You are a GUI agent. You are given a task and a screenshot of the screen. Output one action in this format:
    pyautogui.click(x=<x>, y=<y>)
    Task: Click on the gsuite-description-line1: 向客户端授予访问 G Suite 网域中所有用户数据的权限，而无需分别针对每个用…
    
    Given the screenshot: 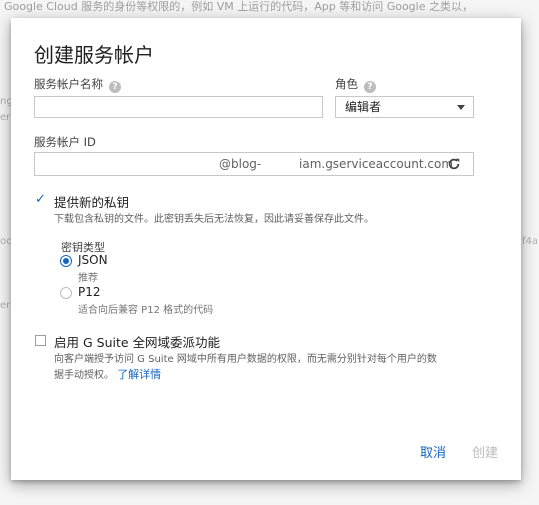 What is the action you would take?
    pyautogui.click(x=245, y=359)
    